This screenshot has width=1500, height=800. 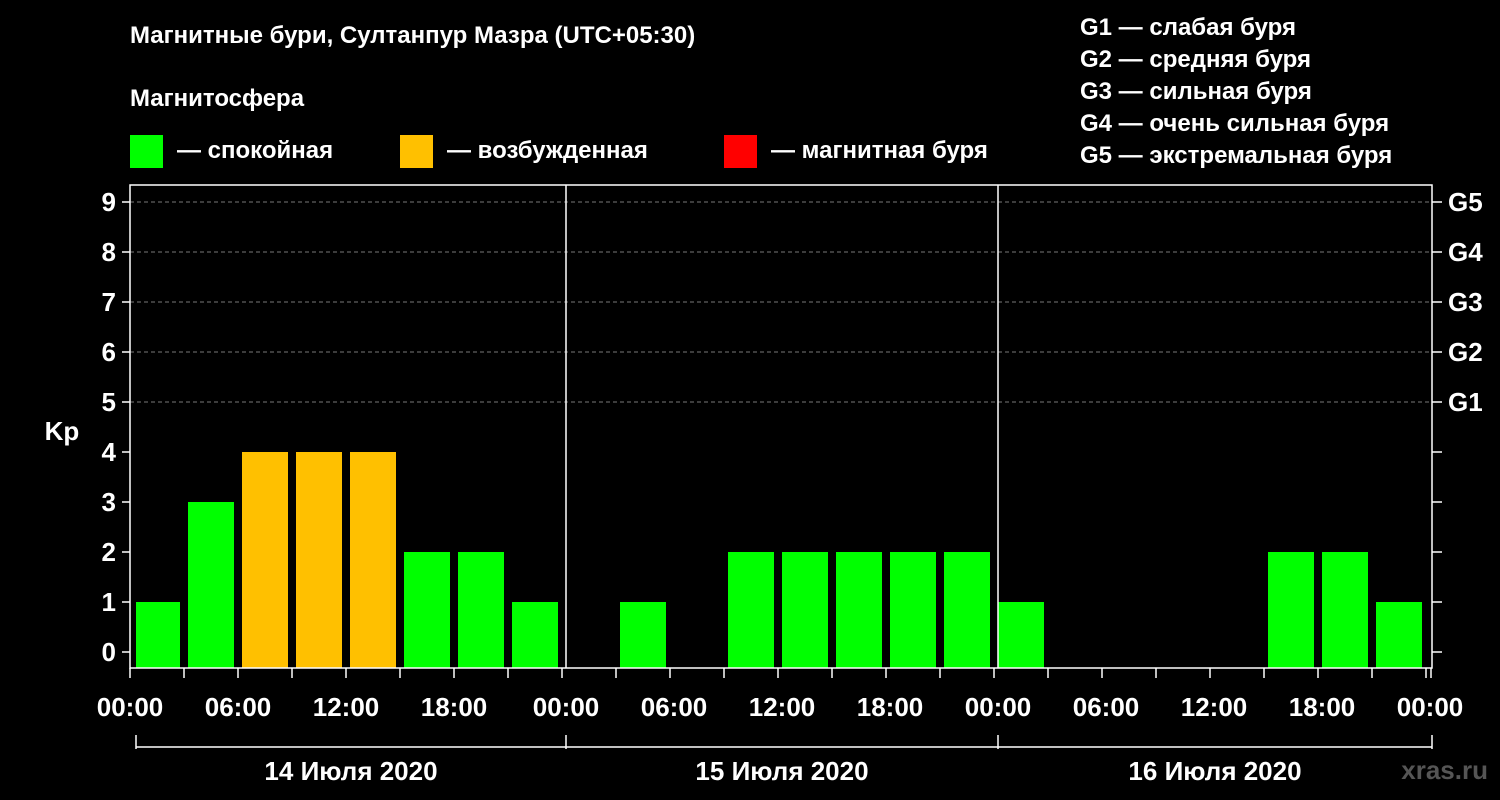 I want to click on g-level-label-g2: G2, so click(x=1465, y=352).